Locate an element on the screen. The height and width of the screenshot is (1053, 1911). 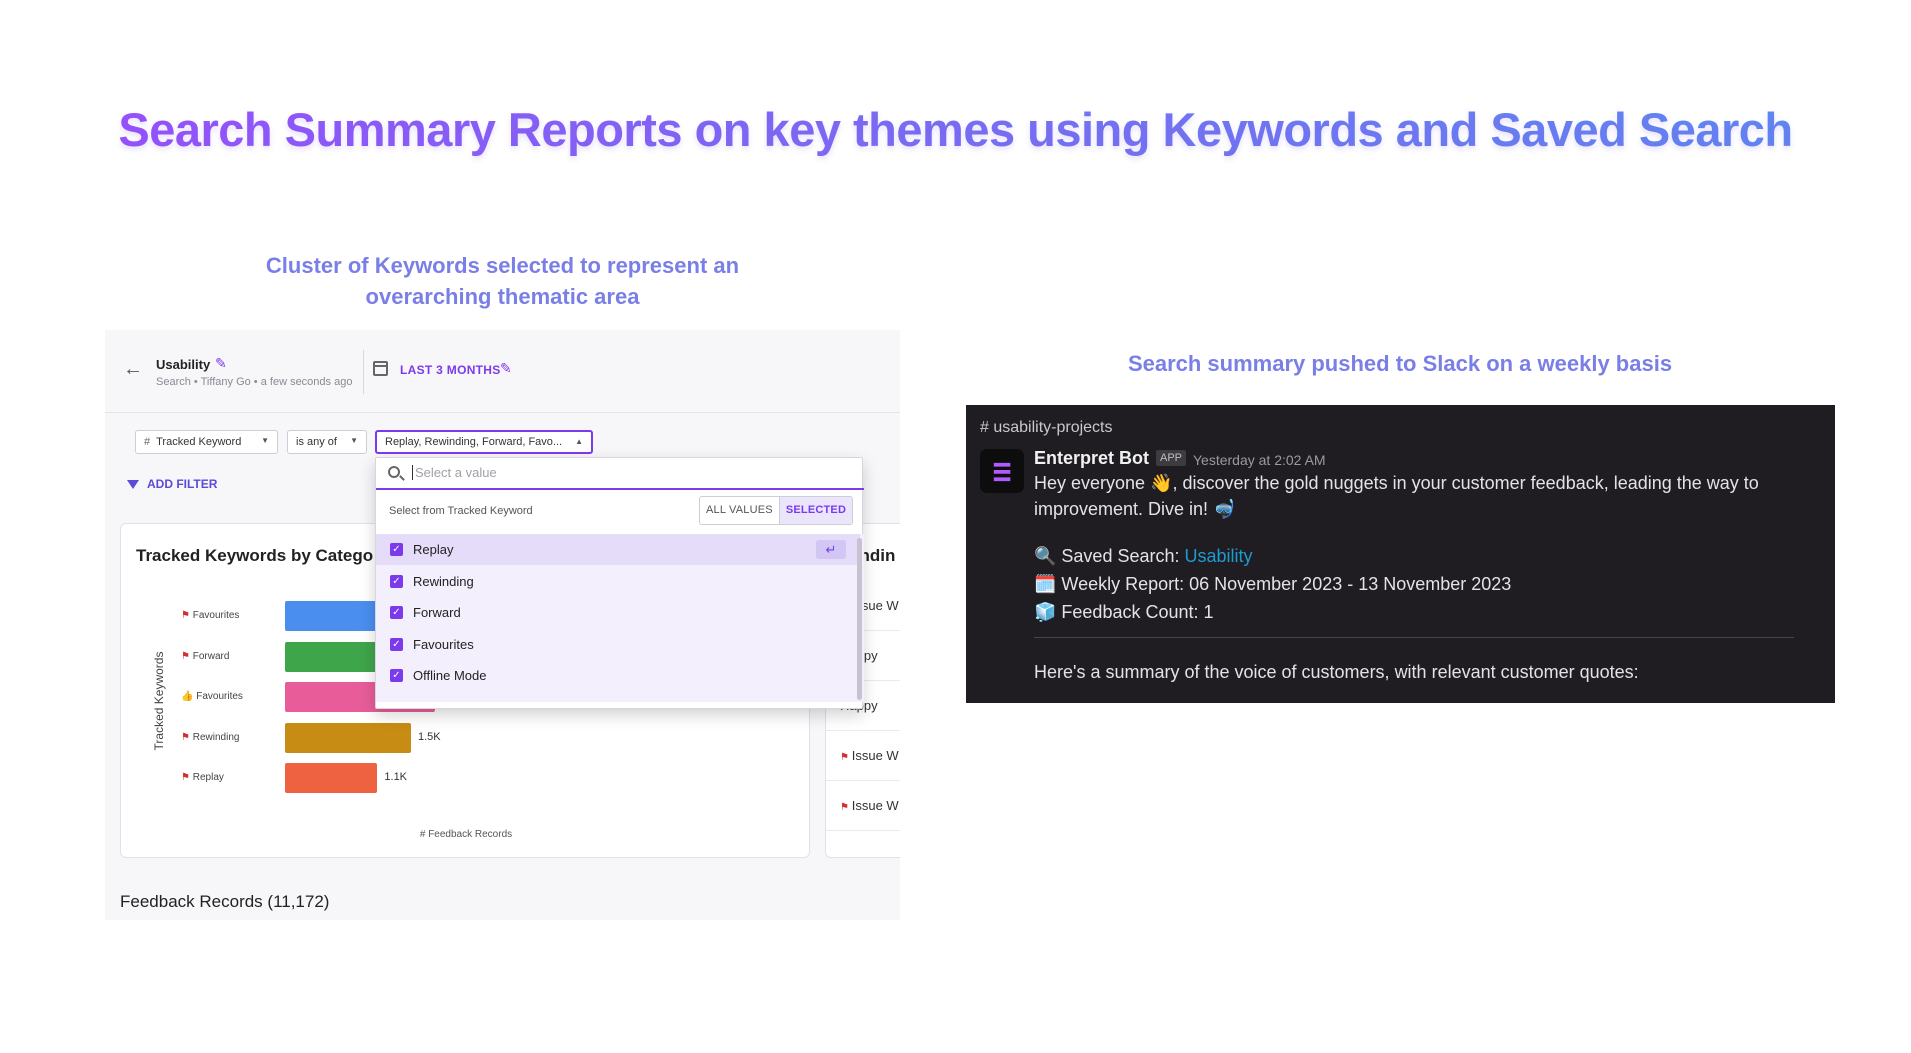
add-filter-button: ADD FILTER is located at coordinates (172, 484).